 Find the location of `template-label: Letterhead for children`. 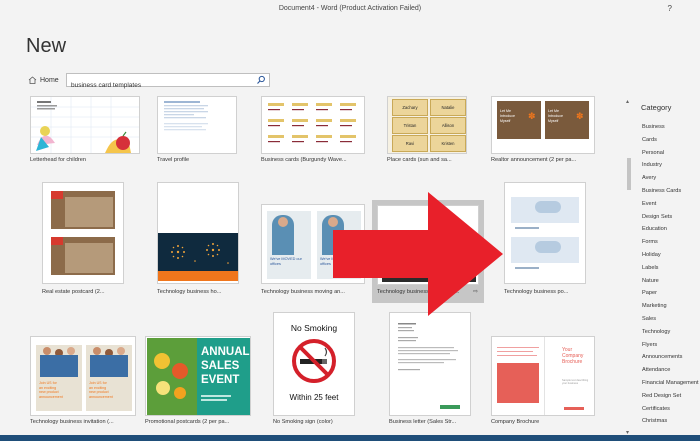

template-label: Letterhead for children is located at coordinates (58, 160).